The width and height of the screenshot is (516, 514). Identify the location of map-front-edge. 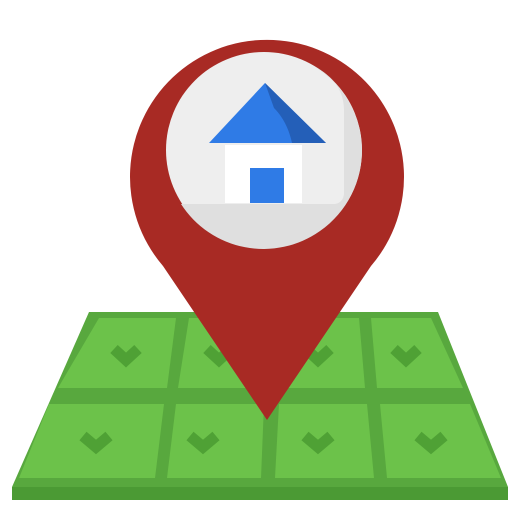
(260, 493).